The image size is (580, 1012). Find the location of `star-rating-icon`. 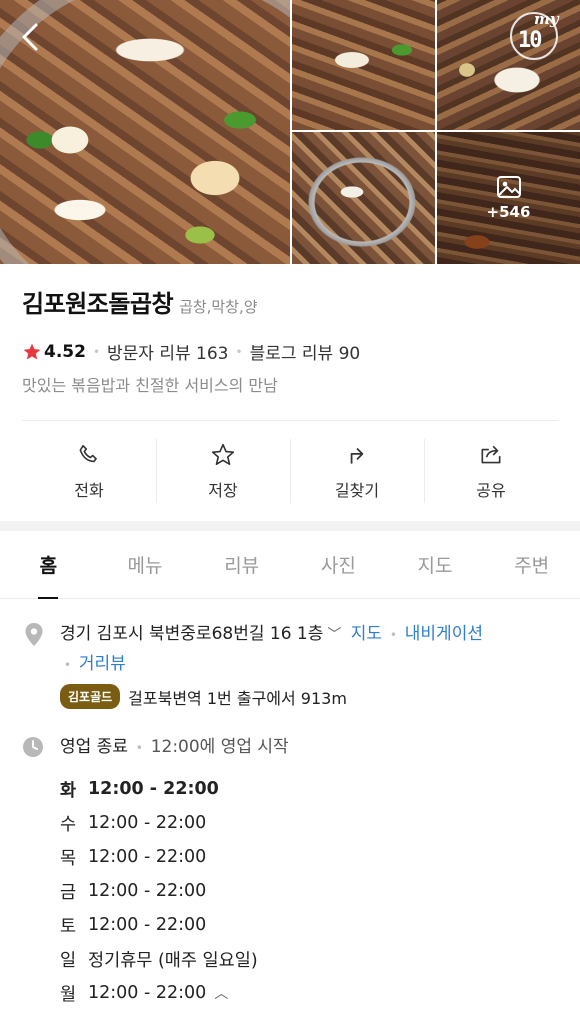

star-rating-icon is located at coordinates (32, 351).